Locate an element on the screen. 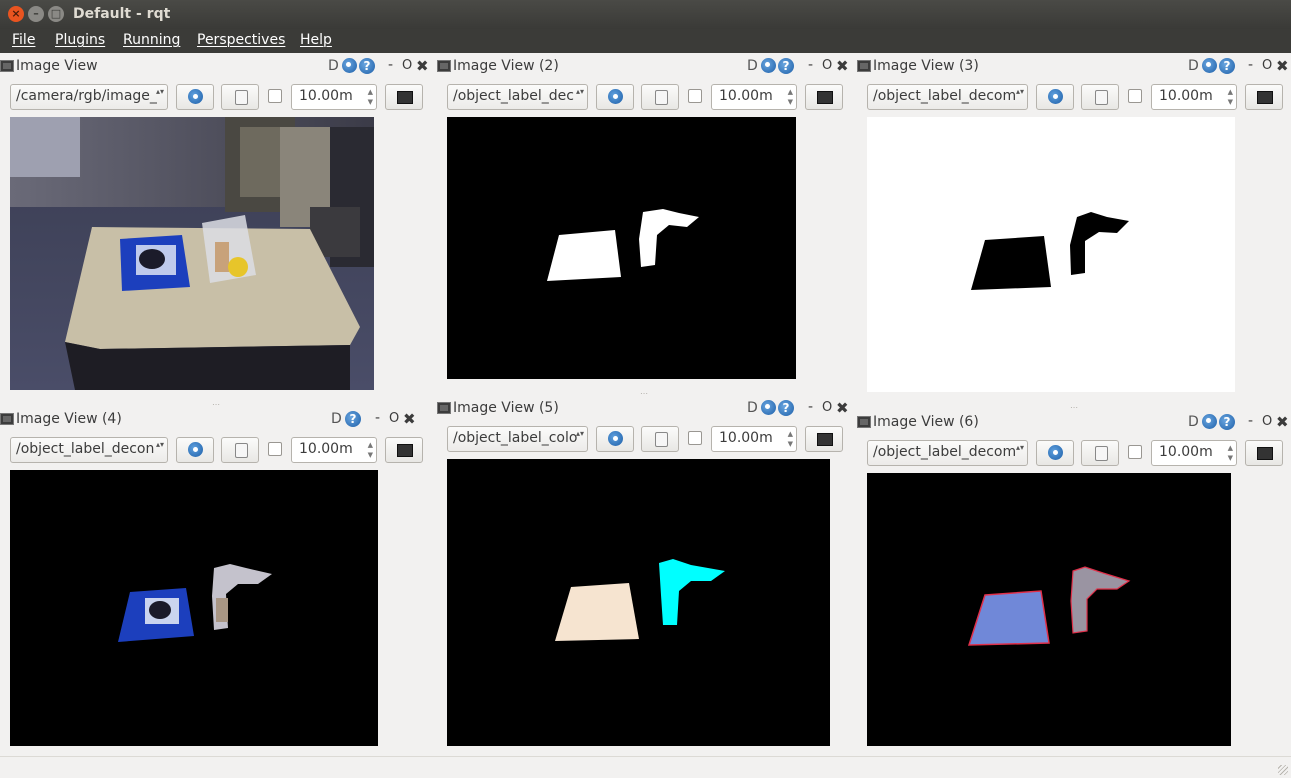 The height and width of the screenshot is (778, 1291). dock-titlebar: Image View (3) D ? - O ✖ is located at coordinates (1074, 67).